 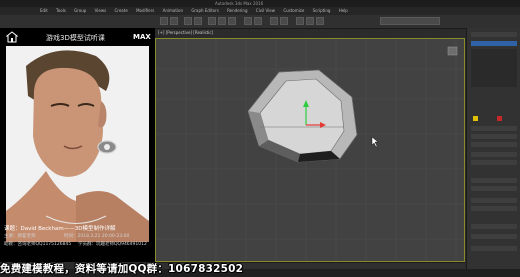 I want to click on soft-selection-rollout, so click(x=494, y=144).